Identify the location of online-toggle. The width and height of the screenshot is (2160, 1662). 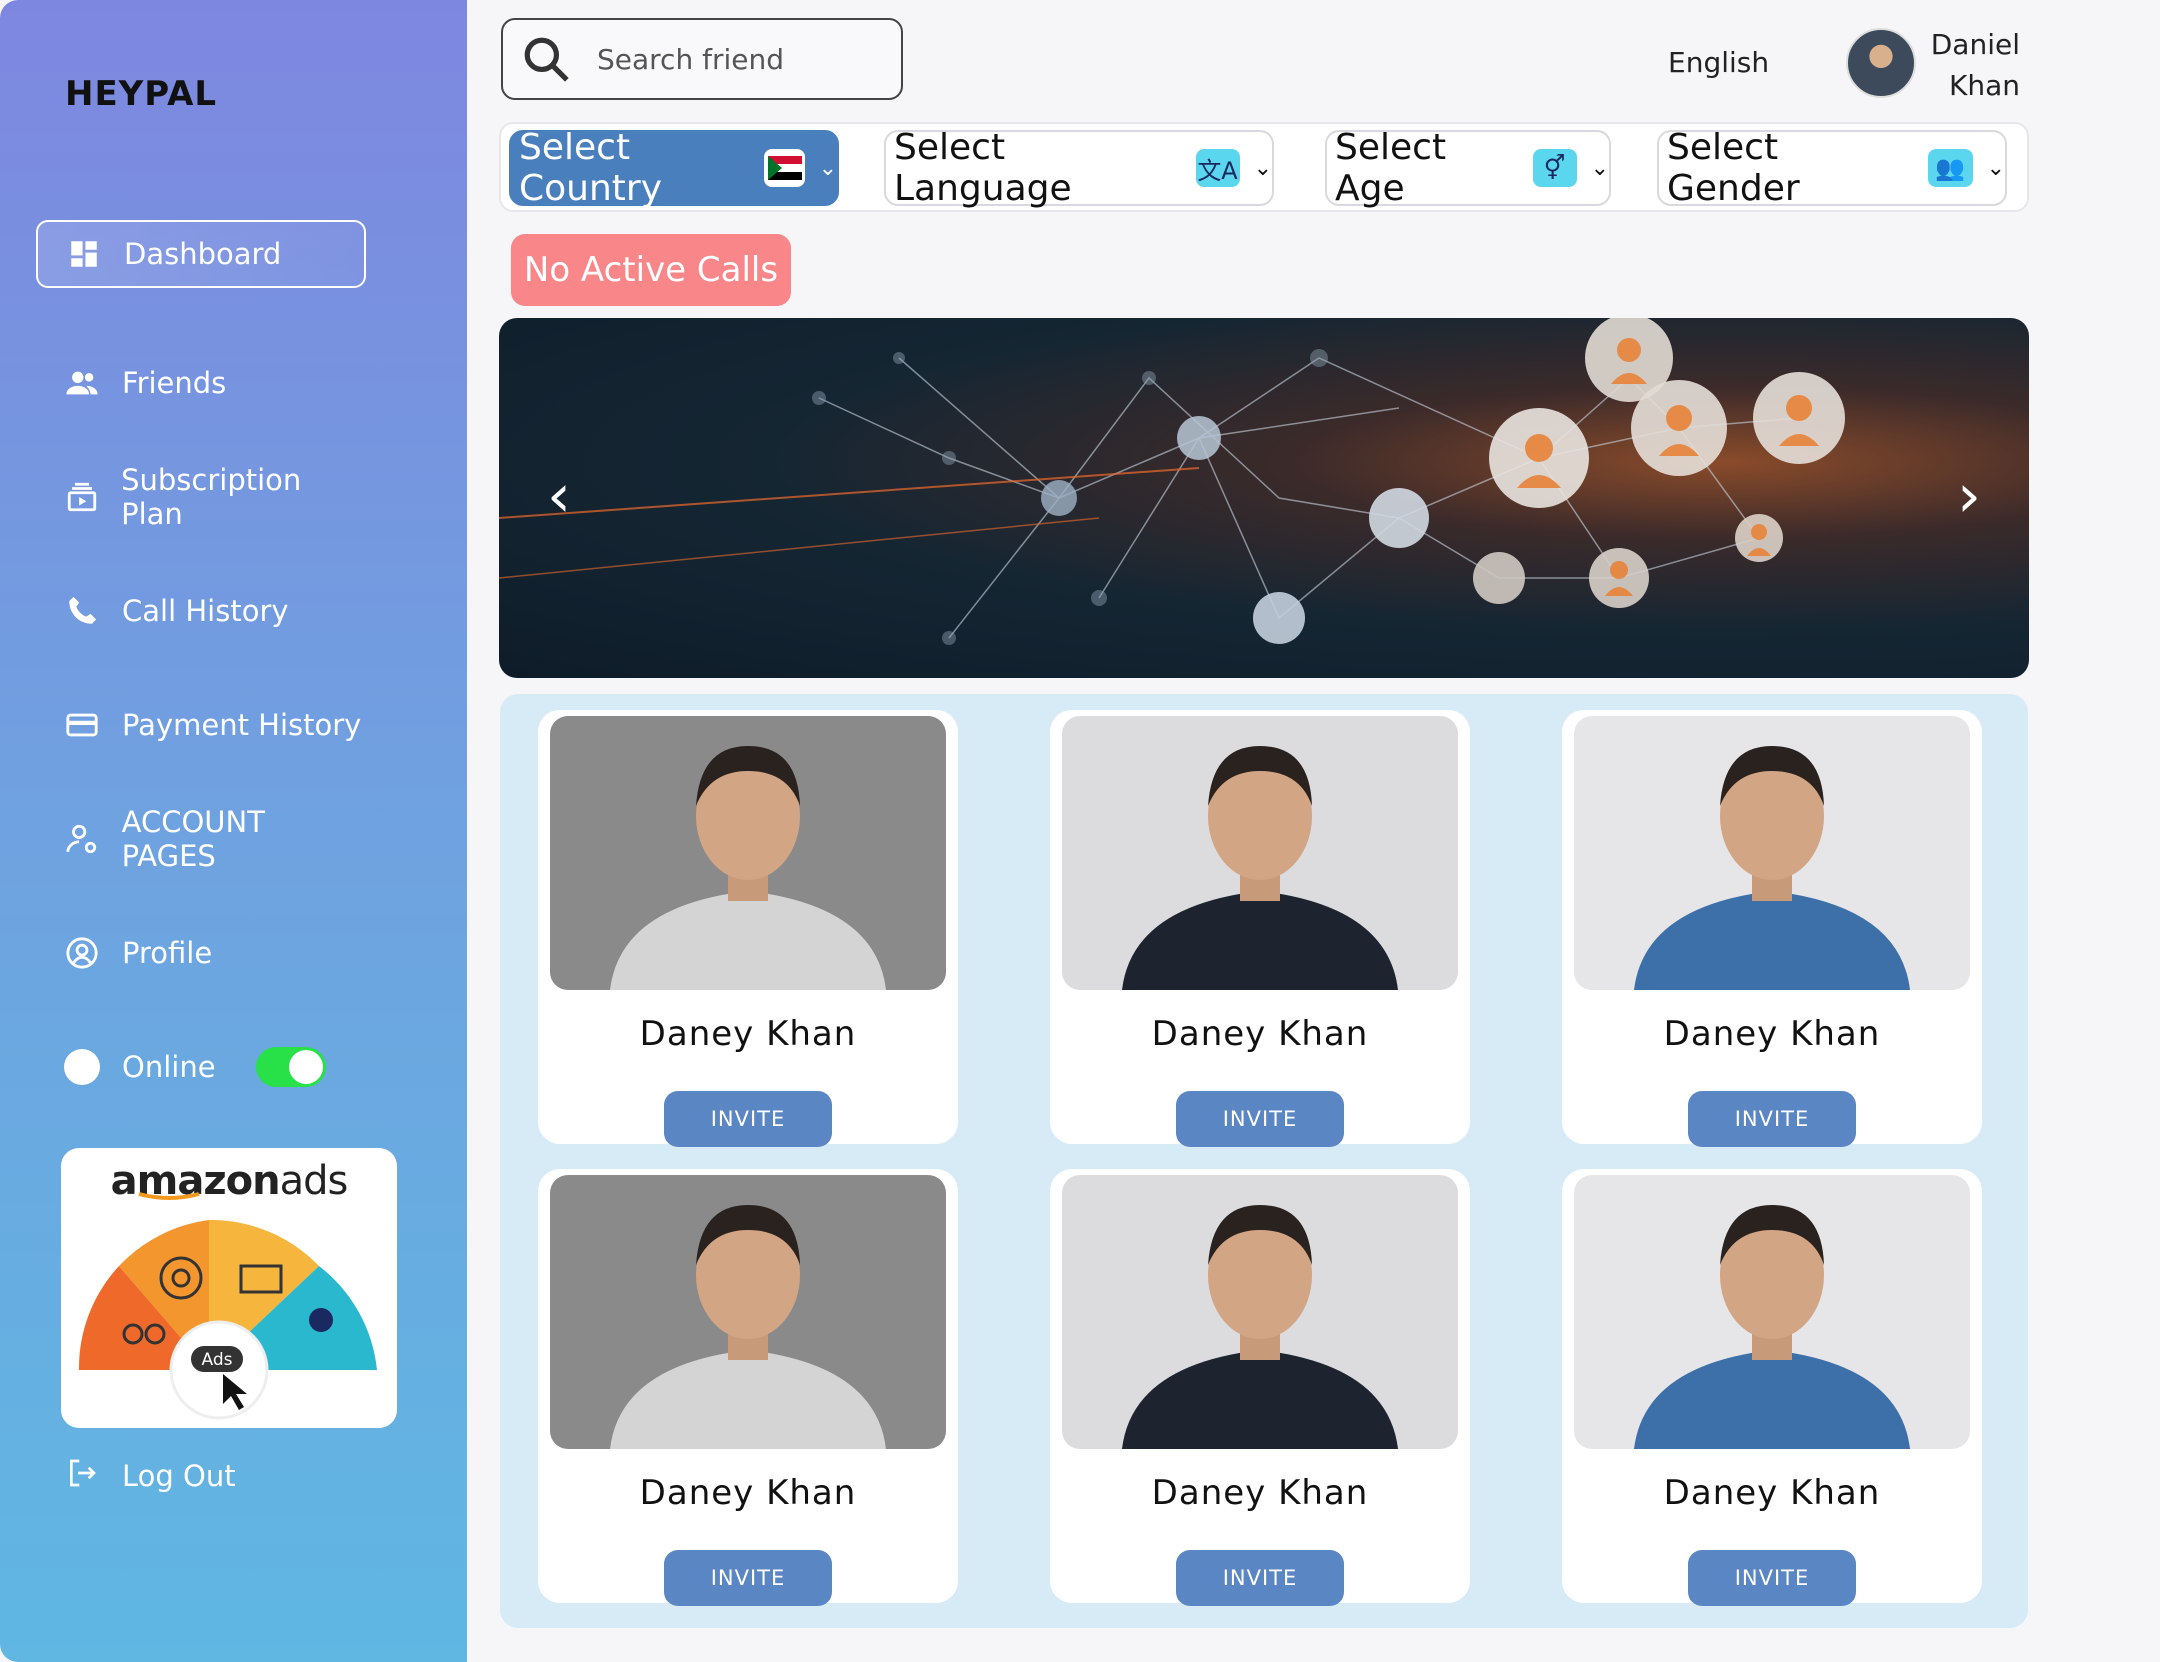
(290, 1067).